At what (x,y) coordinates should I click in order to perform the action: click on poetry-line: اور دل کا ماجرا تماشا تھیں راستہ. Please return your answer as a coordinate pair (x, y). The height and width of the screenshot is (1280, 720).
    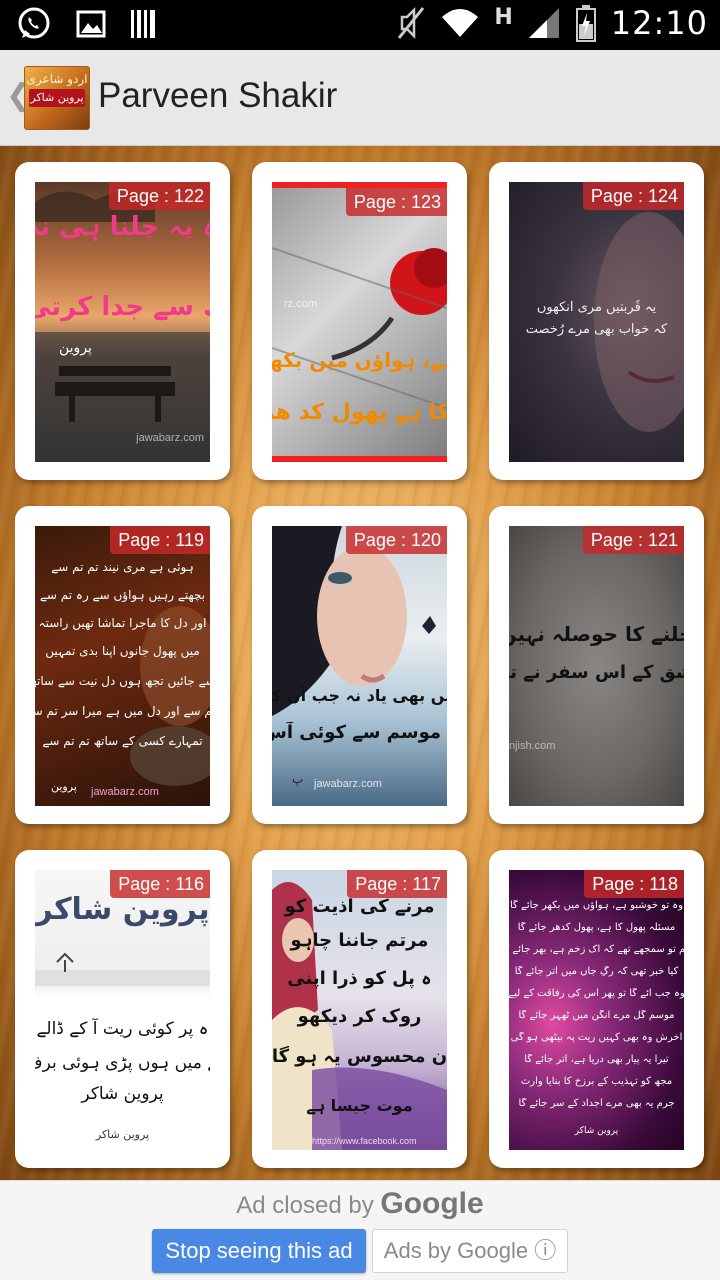
    Looking at the image, I should click on (122, 623).